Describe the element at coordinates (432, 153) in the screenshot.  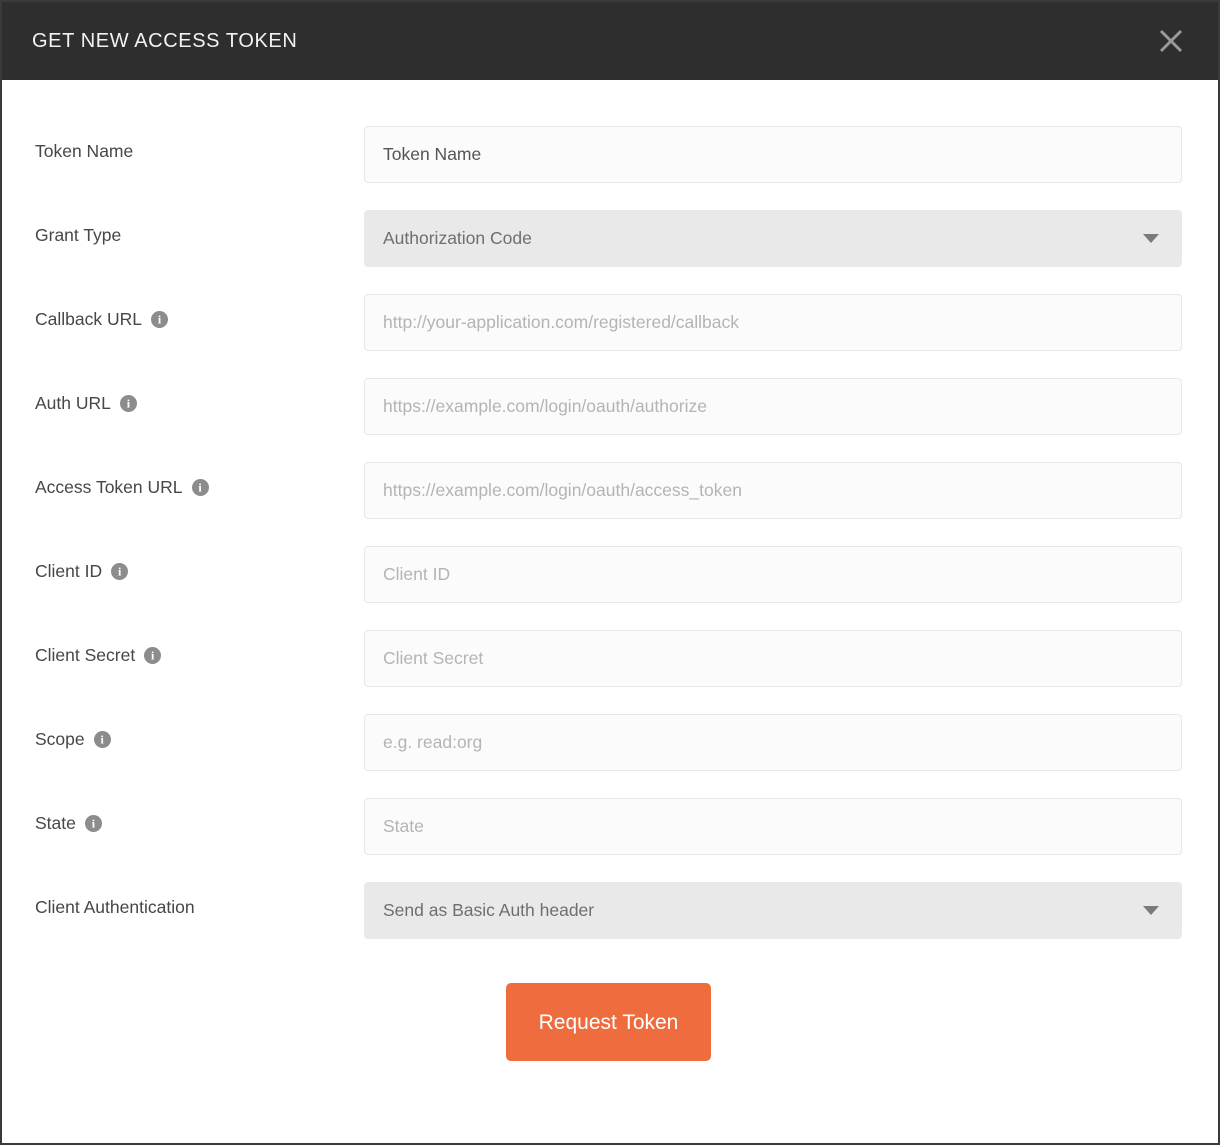
I see `input-text: Token Name` at that location.